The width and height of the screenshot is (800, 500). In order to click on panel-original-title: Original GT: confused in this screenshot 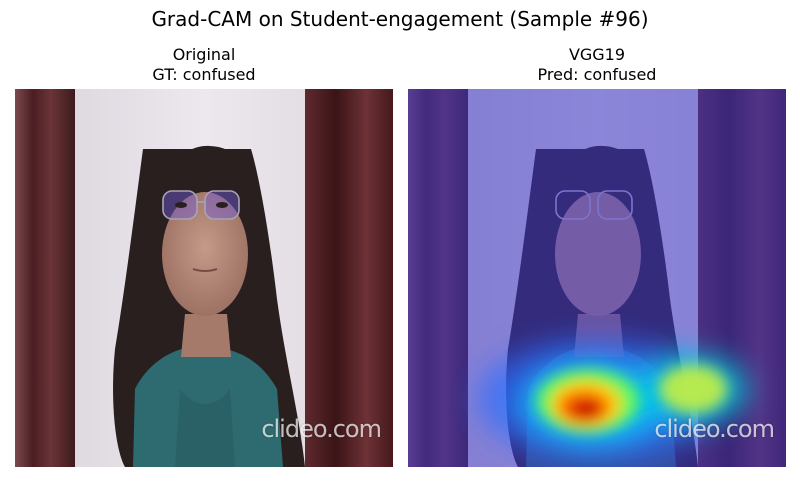, I will do `click(204, 67)`.